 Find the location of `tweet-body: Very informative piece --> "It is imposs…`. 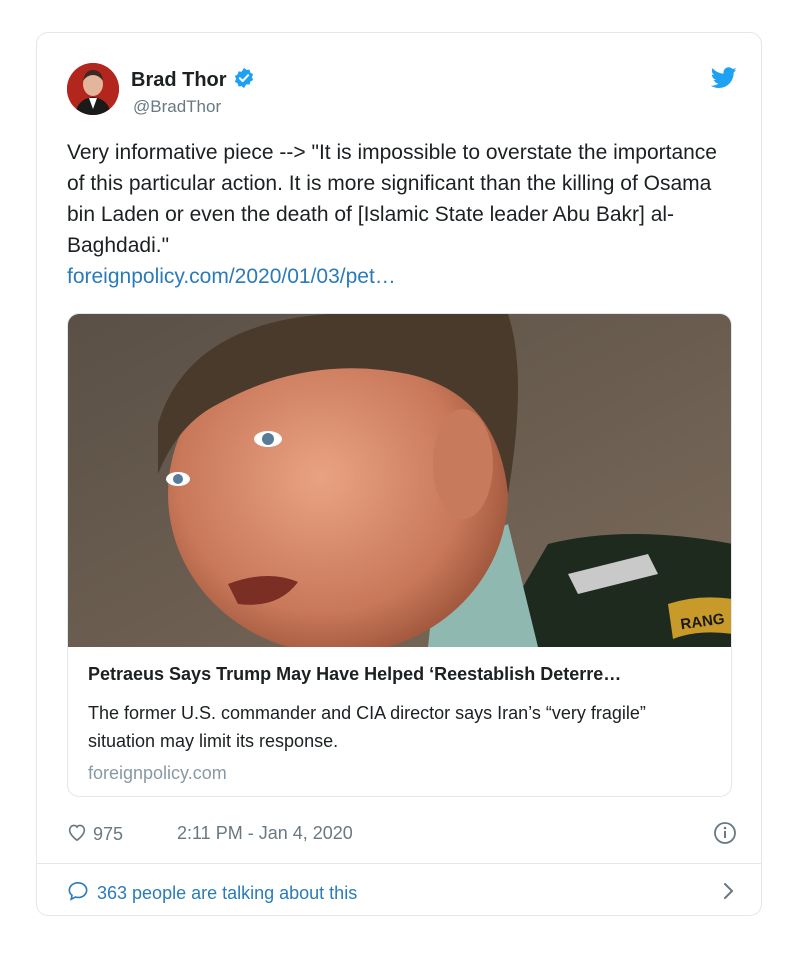

tweet-body: Very informative piece --> "It is imposs… is located at coordinates (392, 199).